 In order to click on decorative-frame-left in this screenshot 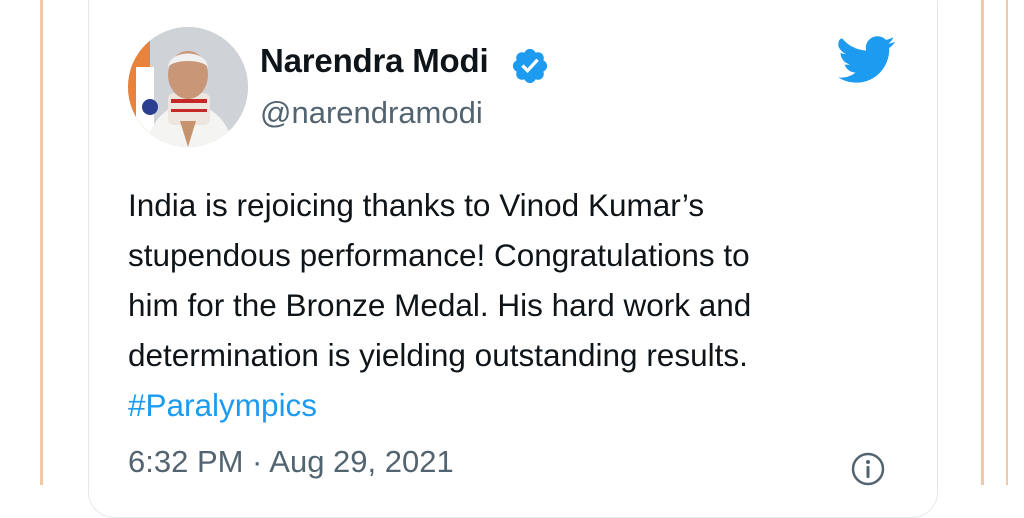, I will do `click(41, 242)`.